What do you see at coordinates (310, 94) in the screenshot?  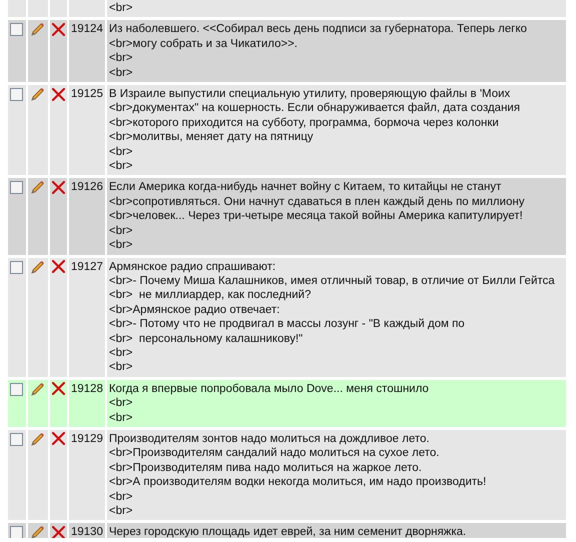 I see `message-line: В Израиле выпустили специальную утилиту, проверяющую файлы в 'Моих` at bounding box center [310, 94].